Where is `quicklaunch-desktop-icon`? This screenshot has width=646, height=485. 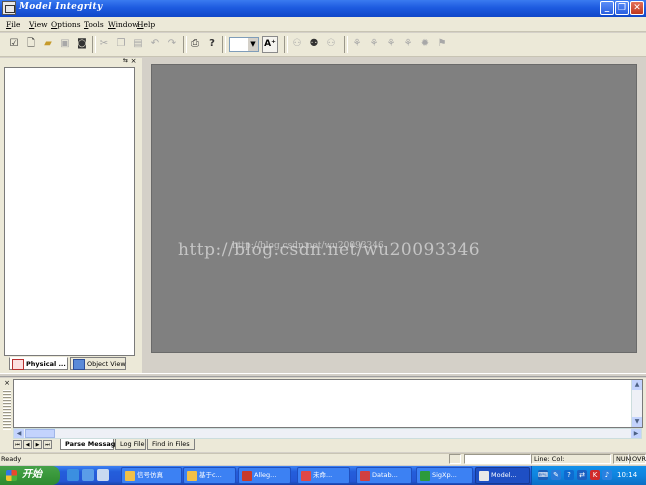 quicklaunch-desktop-icon is located at coordinates (88, 475).